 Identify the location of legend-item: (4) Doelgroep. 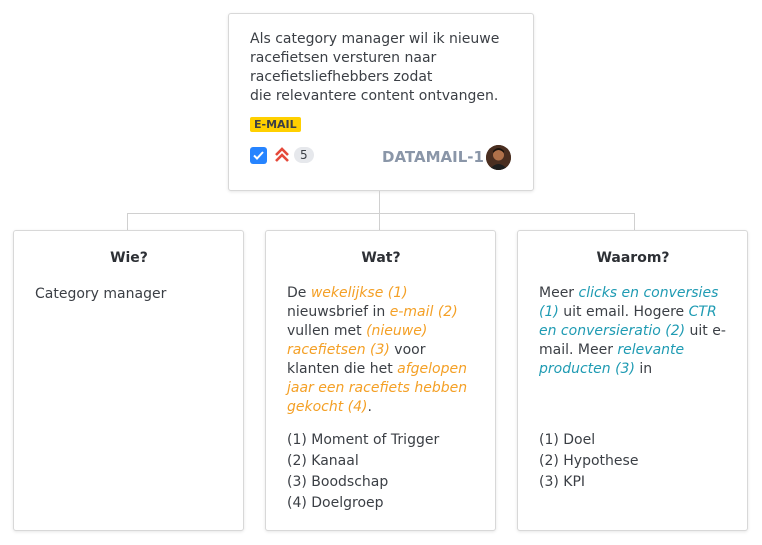
(335, 503).